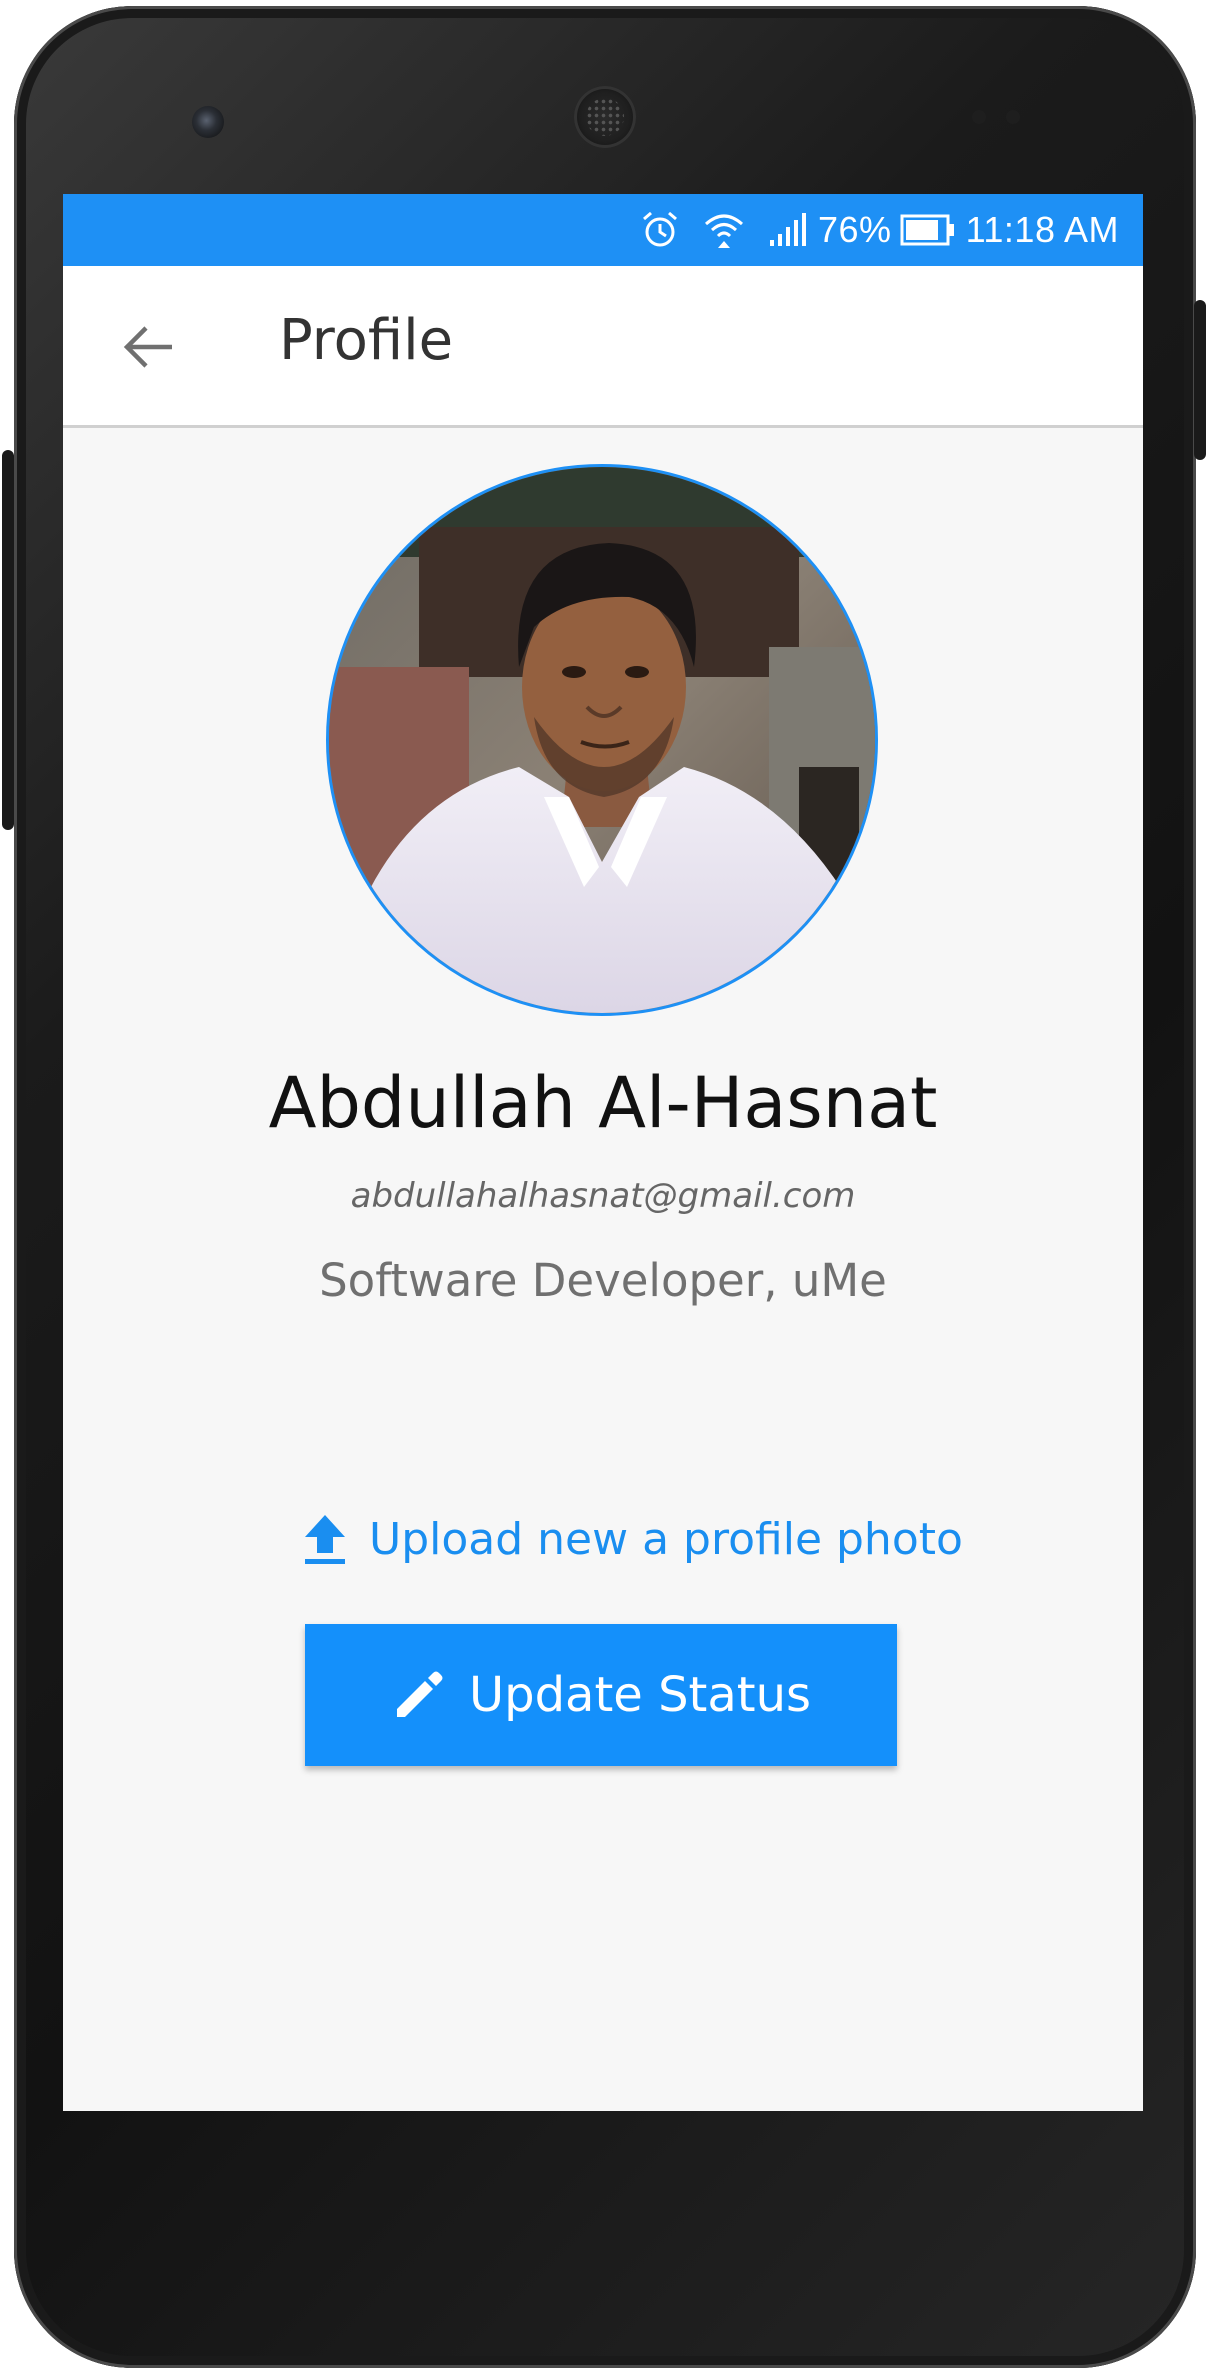 The image size is (1210, 2375). I want to click on status-bar: 76% 11:18 AM, so click(603, 230).